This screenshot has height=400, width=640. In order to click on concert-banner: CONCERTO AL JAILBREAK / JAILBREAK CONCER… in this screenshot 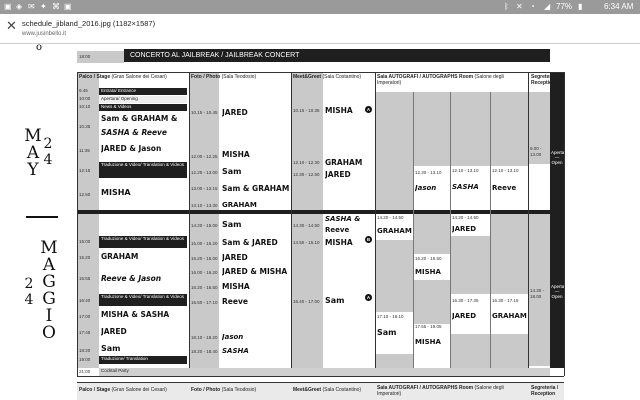, I will do `click(337, 55)`.